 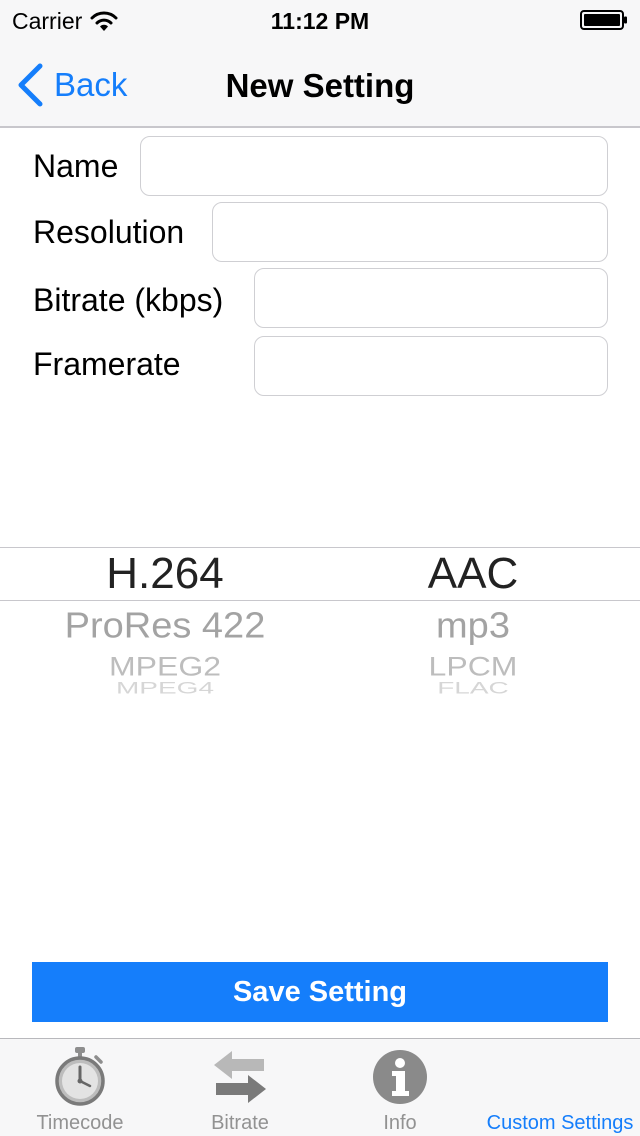 I want to click on swap-arrows-icon, so click(x=240, y=1077).